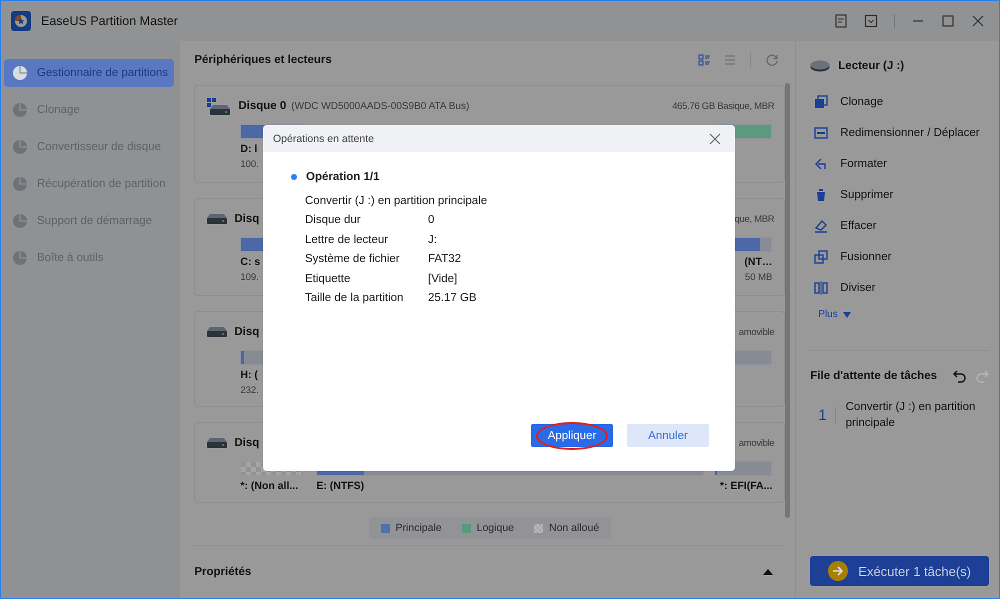  What do you see at coordinates (250, 390) in the screenshot?
I see `partition-size: 232.` at bounding box center [250, 390].